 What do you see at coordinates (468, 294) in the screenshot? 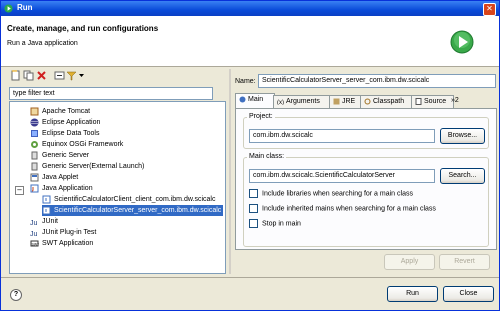
I see `close-button: Close` at bounding box center [468, 294].